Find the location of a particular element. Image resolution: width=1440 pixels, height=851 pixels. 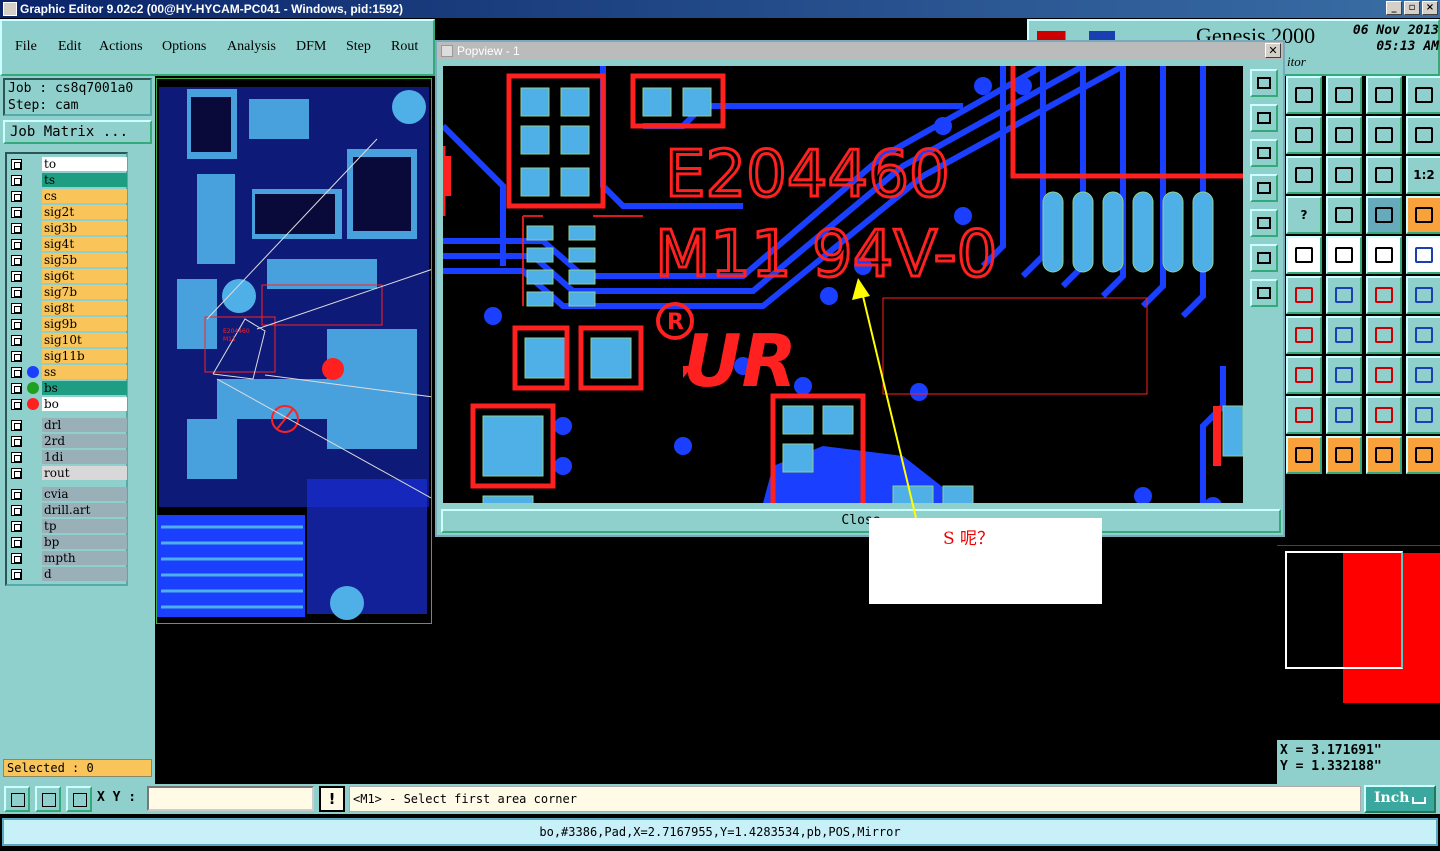

pan-left-button is located at coordinates (1264, 188).